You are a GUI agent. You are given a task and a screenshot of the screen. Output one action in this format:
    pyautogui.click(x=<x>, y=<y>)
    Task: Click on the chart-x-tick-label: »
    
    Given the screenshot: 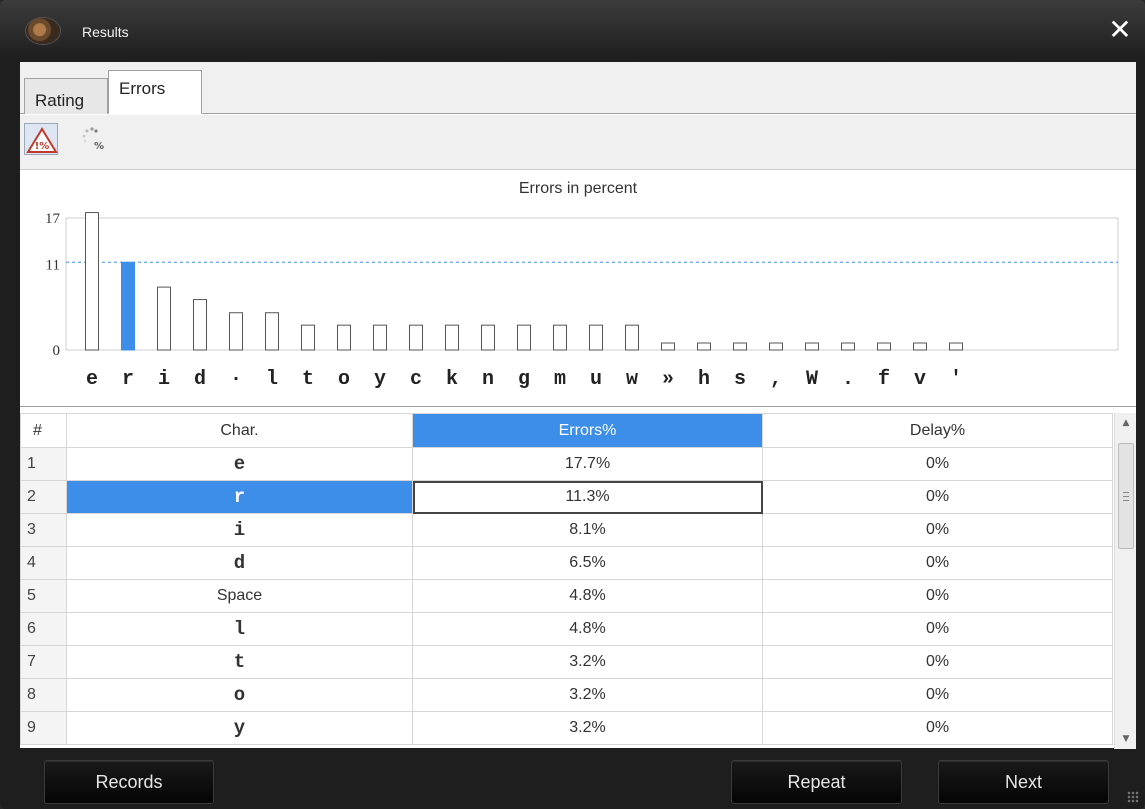 What is the action you would take?
    pyautogui.click(x=668, y=379)
    